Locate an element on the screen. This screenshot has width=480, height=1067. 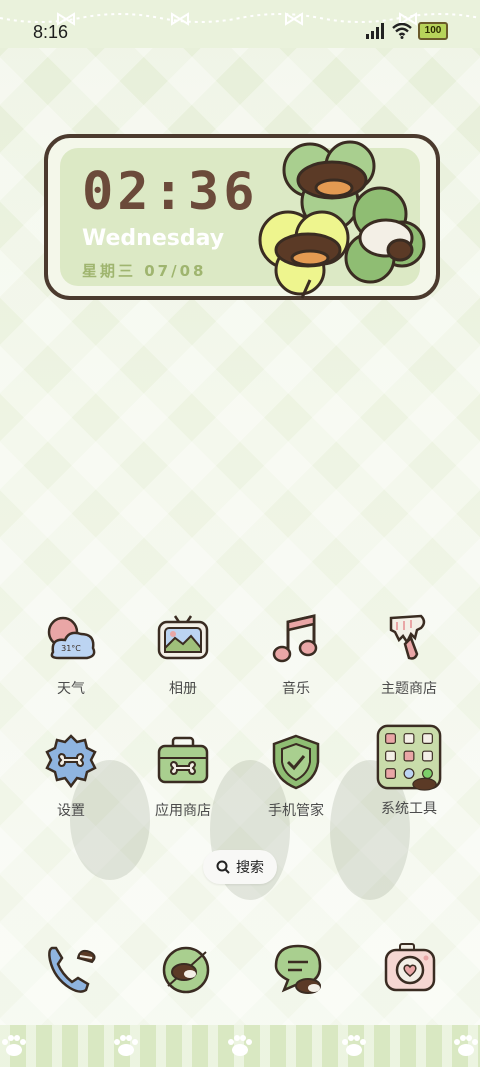
system-tools-folder-icon is located at coordinates (409, 757).